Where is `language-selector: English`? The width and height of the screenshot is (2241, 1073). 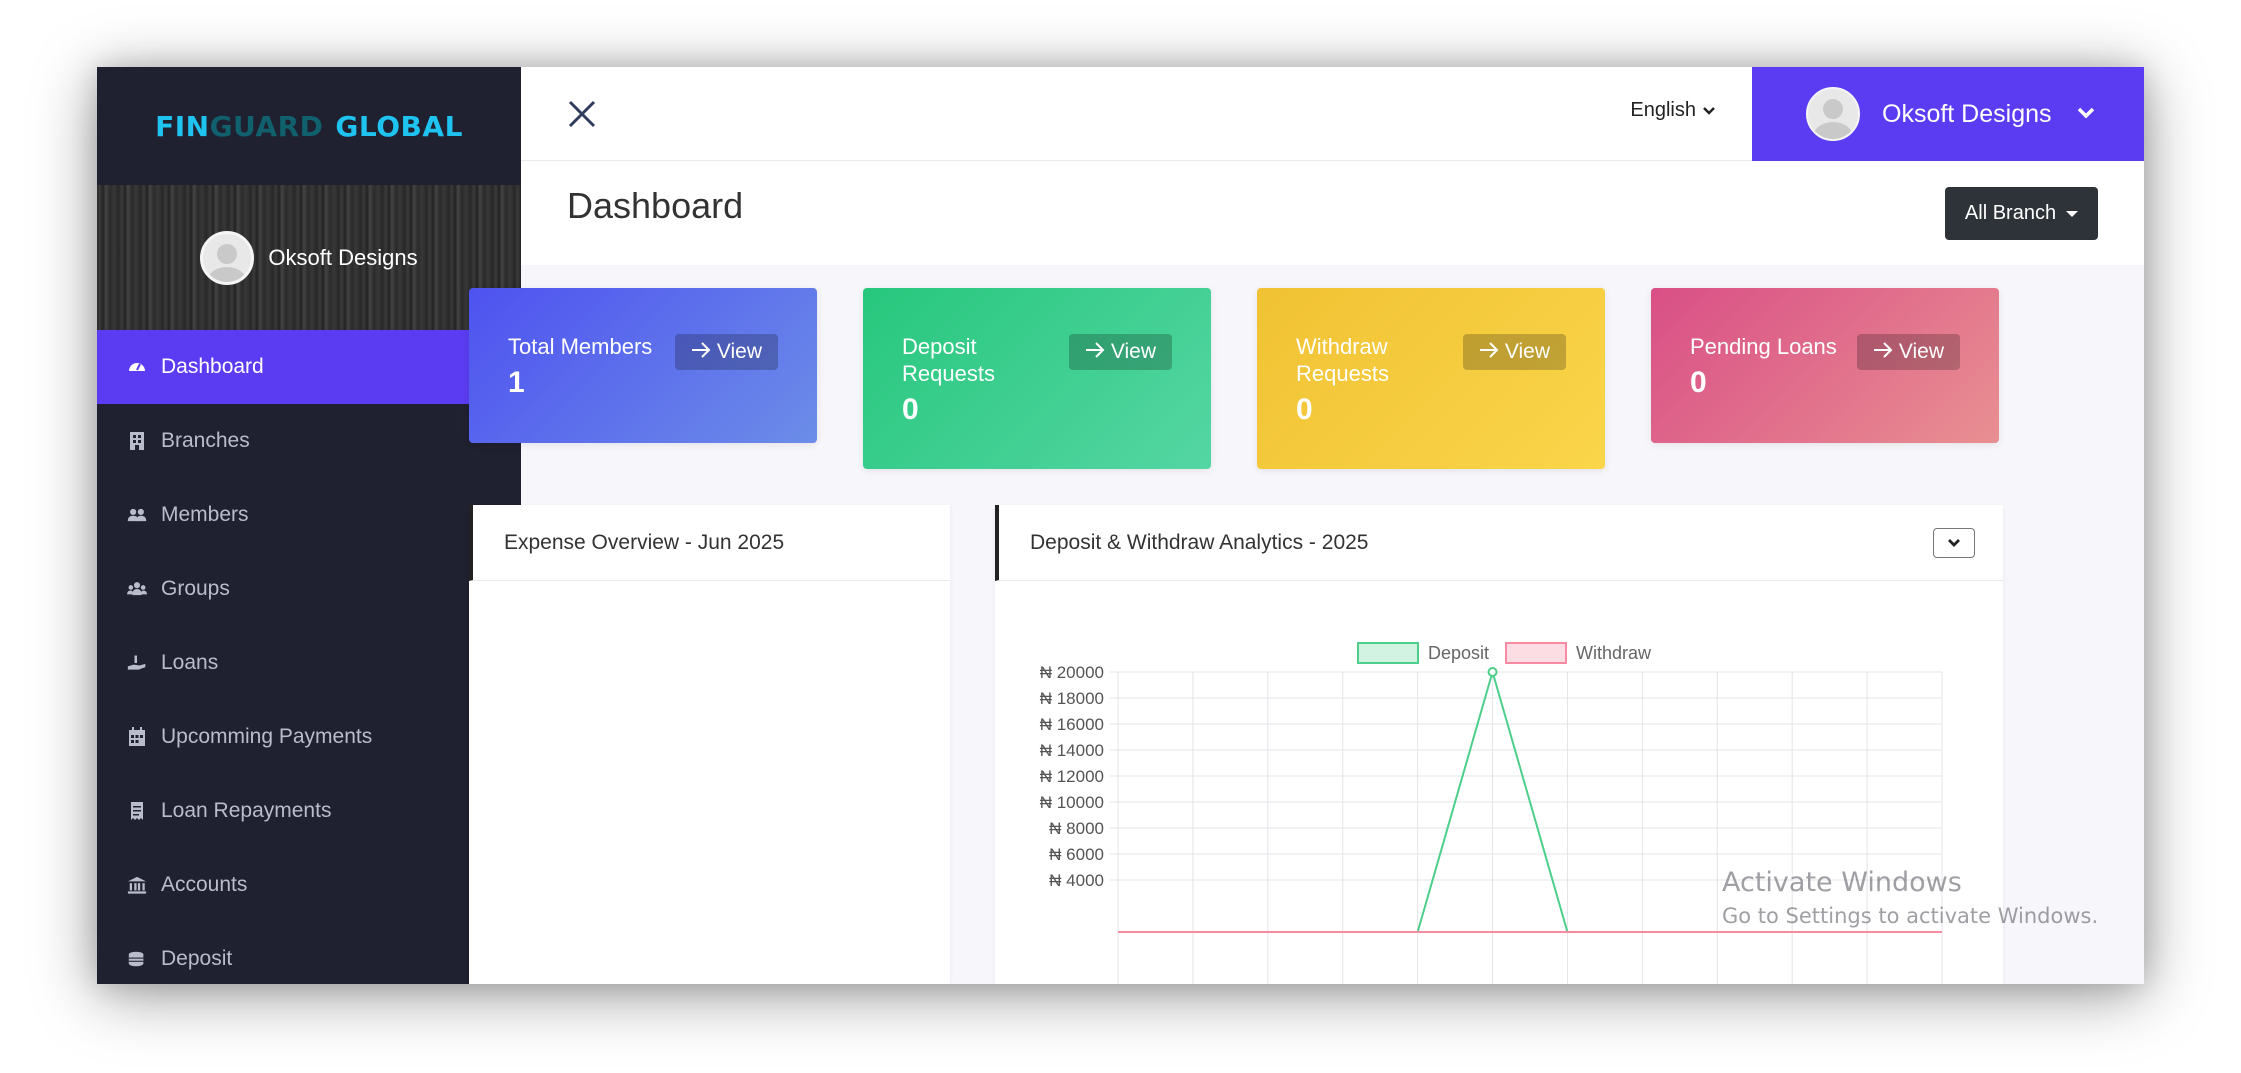 language-selector: English is located at coordinates (1673, 110).